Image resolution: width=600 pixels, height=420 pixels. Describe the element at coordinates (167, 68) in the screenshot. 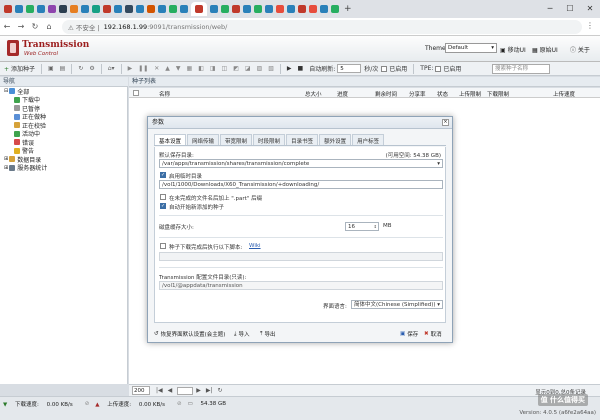

I see `move-up-icon: ▲` at that location.